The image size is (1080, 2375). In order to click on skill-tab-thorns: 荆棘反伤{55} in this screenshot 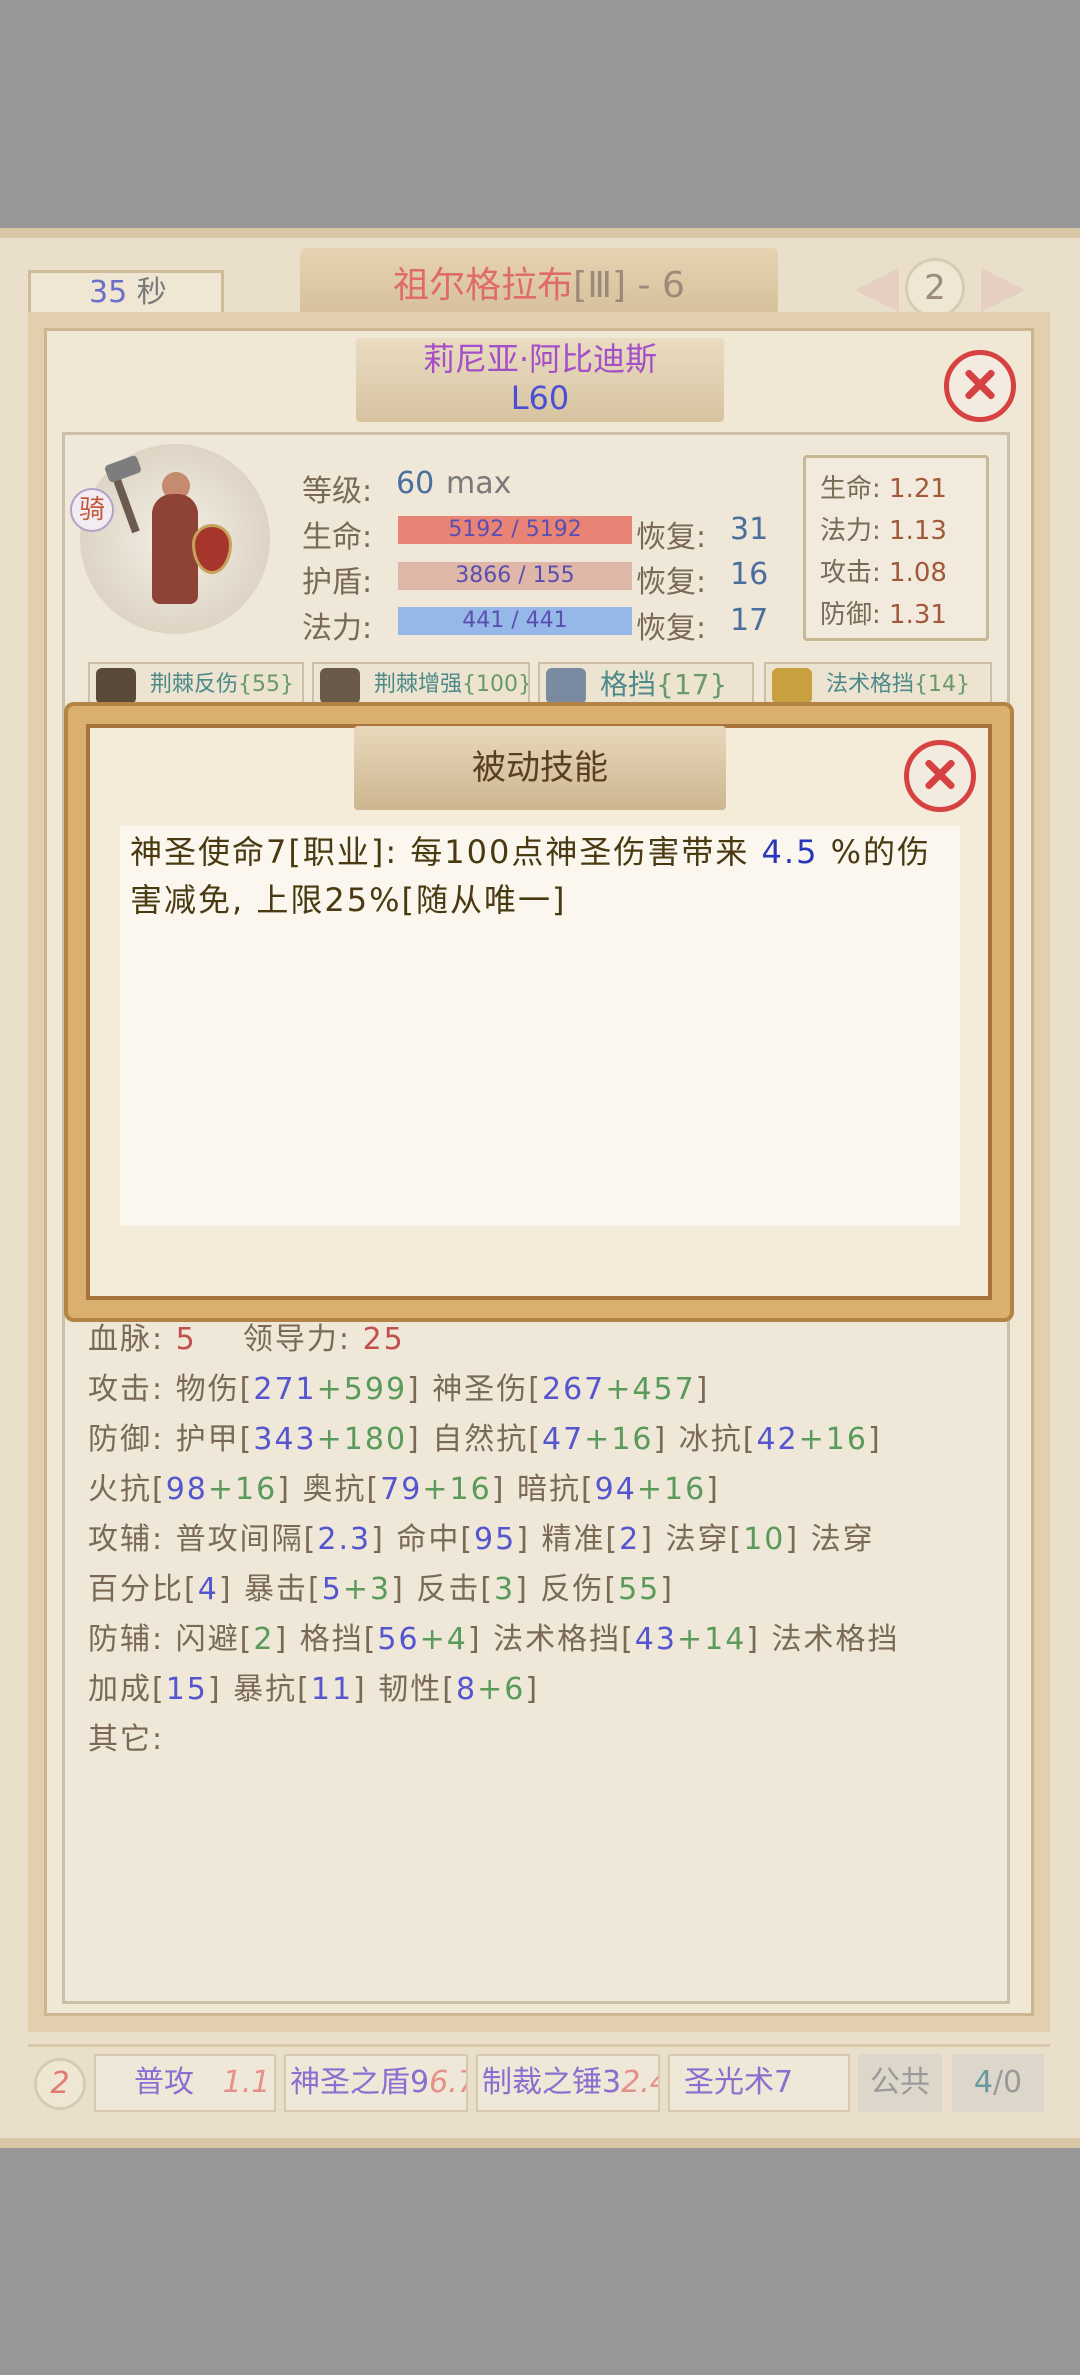, I will do `click(196, 685)`.